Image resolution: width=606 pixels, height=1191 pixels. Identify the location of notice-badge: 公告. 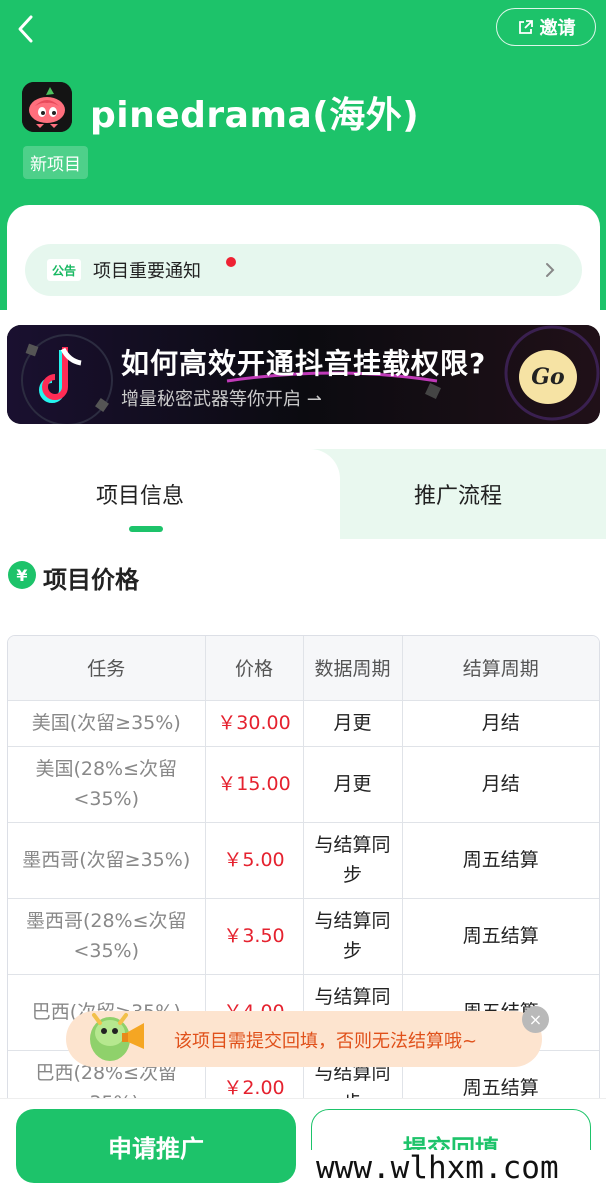
(64, 270).